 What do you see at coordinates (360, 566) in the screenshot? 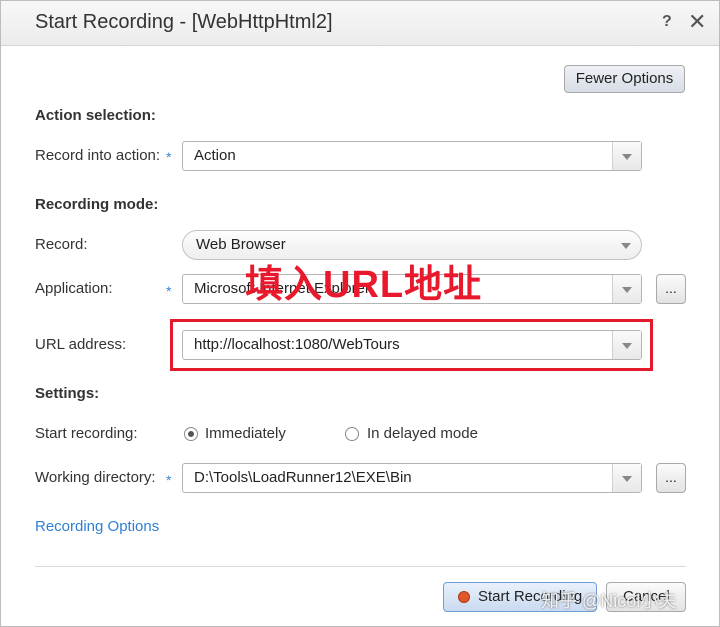
I see `divider` at bounding box center [360, 566].